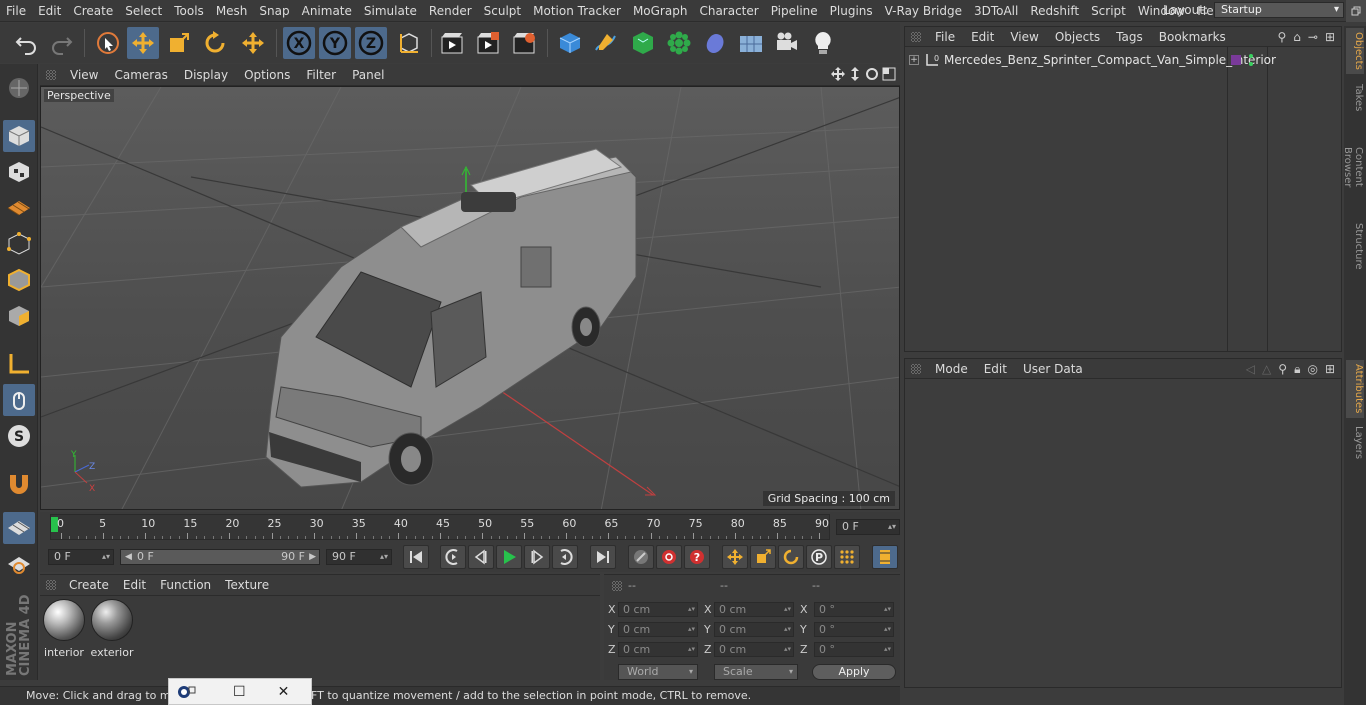  What do you see at coordinates (537, 557) in the screenshot?
I see `next-frame-icon` at bounding box center [537, 557].